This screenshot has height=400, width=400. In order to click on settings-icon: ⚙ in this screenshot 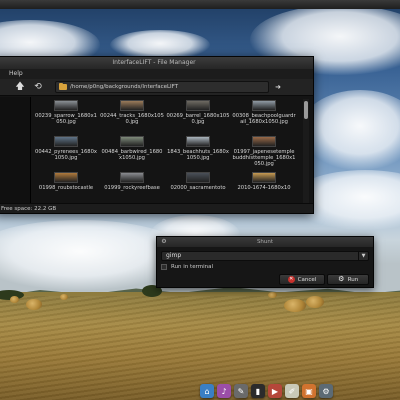, I will do `click(326, 391)`.